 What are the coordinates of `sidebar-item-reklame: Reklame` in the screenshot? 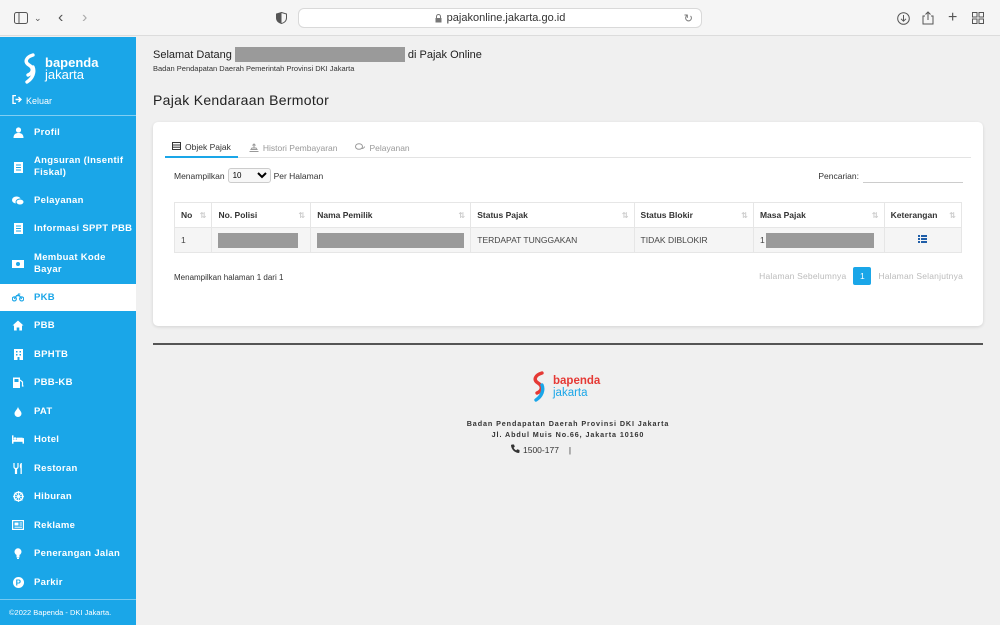 It's located at (68, 525).